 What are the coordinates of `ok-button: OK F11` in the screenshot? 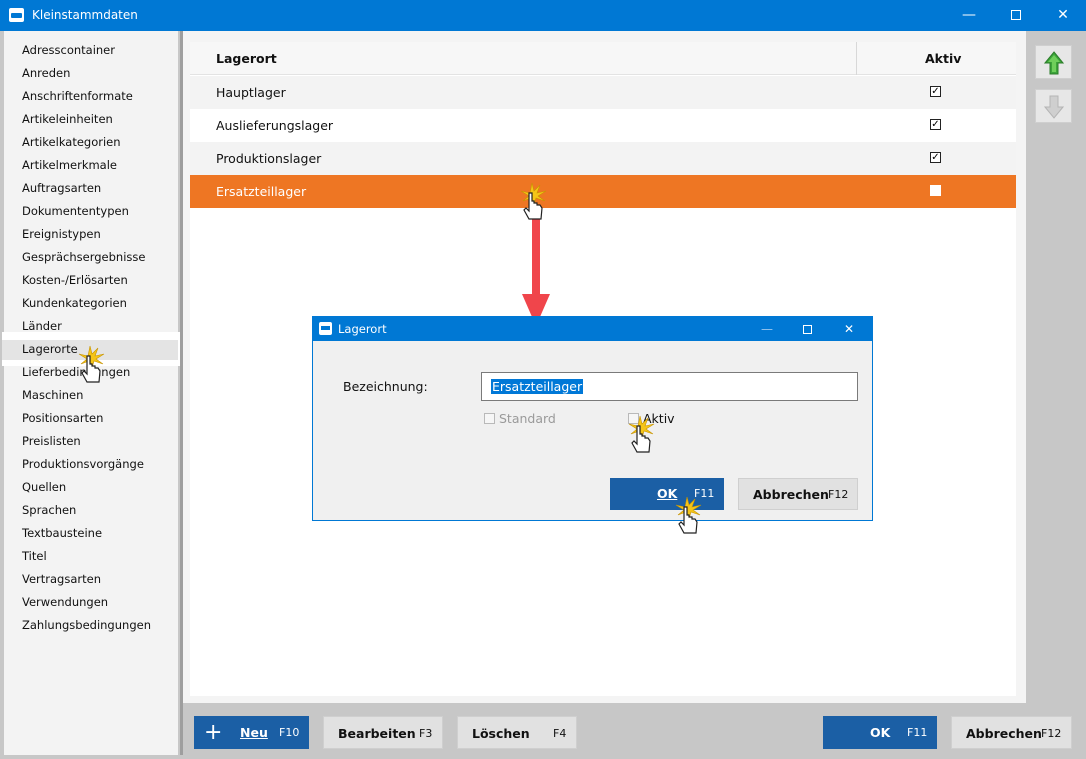 It's located at (880, 732).